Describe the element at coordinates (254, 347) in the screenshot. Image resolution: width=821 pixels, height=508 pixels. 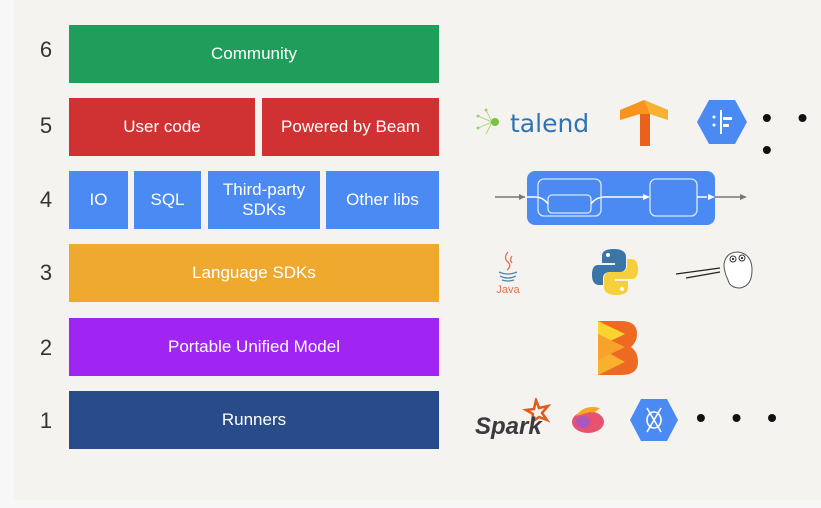
I see `portable-unified-model-block: Portable Unified Model` at that location.